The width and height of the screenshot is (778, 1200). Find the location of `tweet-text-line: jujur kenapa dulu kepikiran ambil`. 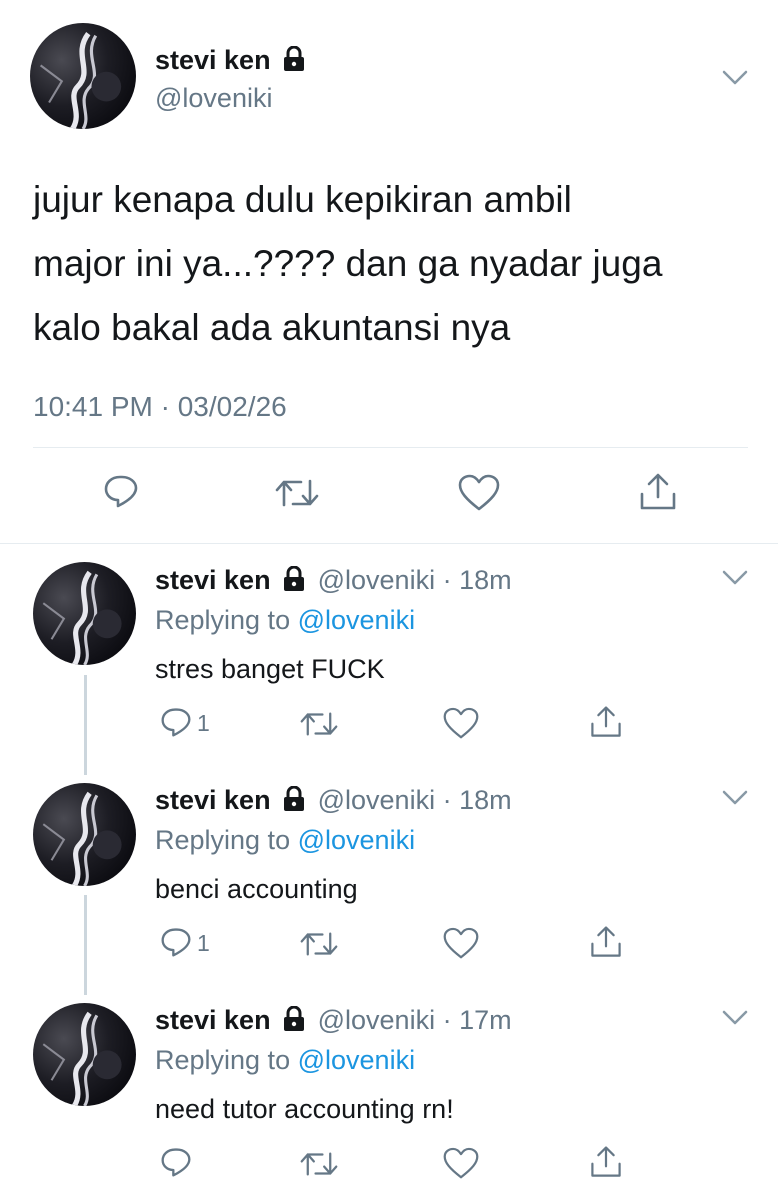

tweet-text-line: jujur kenapa dulu kepikiran ambil is located at coordinates (302, 199).